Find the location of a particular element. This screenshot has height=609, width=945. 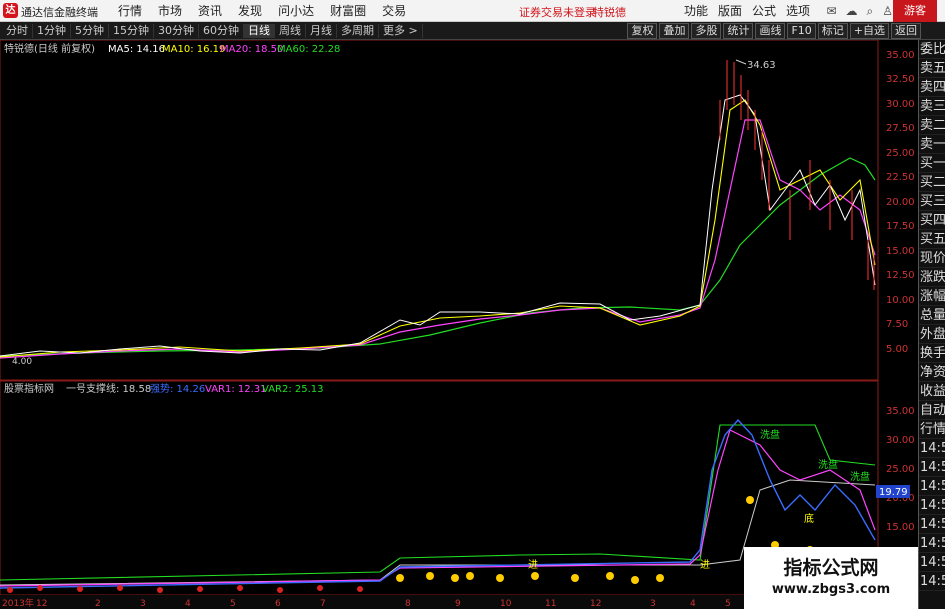

side-item: 涨跌 is located at coordinates (932, 277).